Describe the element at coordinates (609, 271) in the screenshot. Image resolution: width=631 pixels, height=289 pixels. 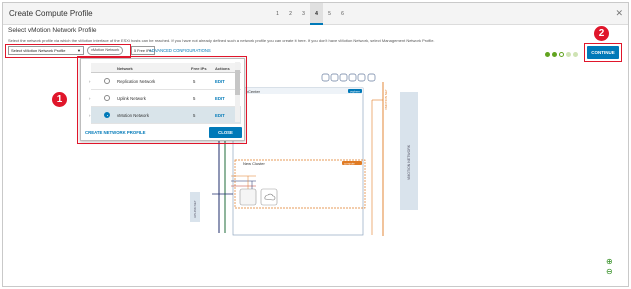
I see `zoom-out-icon: ⊖` at that location.